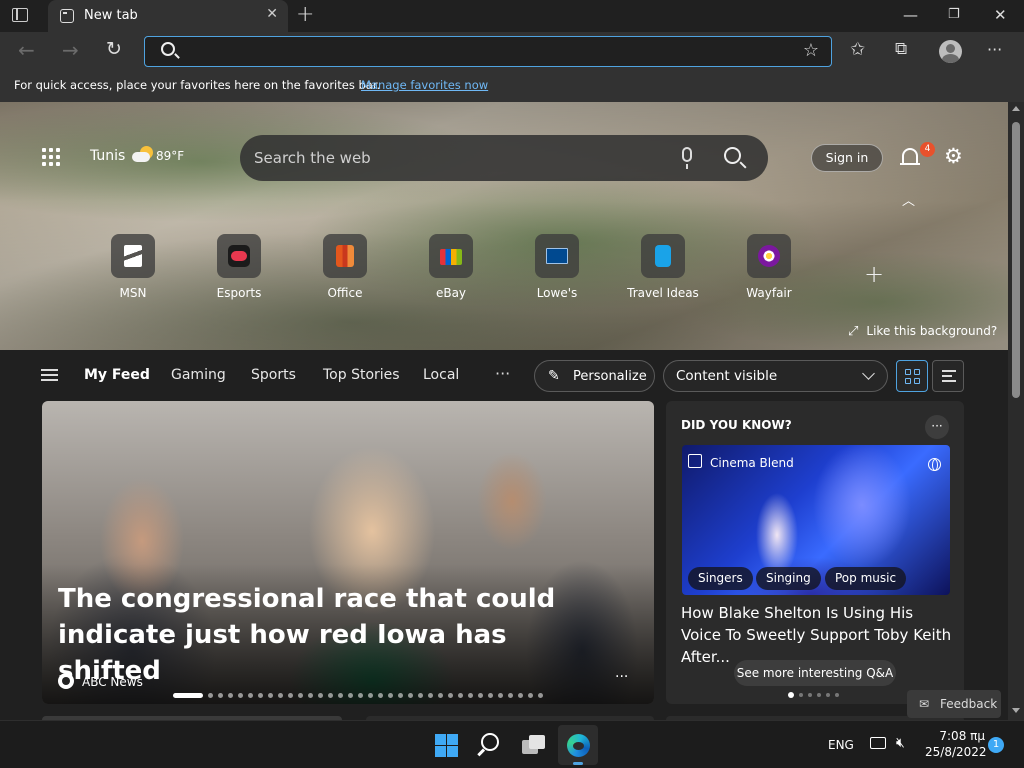  What do you see at coordinates (621, 677) in the screenshot?
I see `main-news-more-icon: ···` at bounding box center [621, 677].